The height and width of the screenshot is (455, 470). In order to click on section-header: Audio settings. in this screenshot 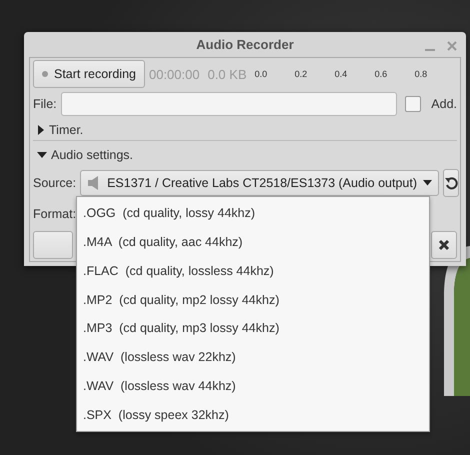, I will do `click(92, 155)`.